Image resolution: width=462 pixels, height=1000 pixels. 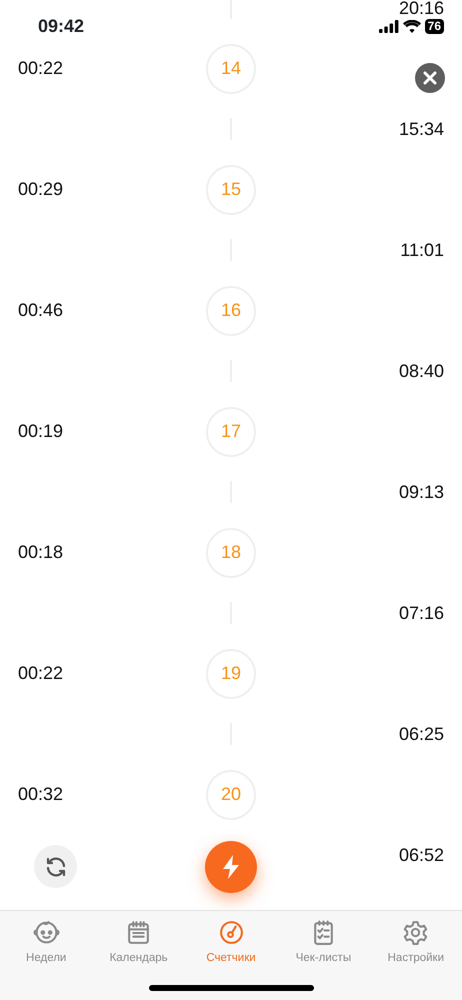 I want to click on tab: Настройки, so click(x=416, y=939).